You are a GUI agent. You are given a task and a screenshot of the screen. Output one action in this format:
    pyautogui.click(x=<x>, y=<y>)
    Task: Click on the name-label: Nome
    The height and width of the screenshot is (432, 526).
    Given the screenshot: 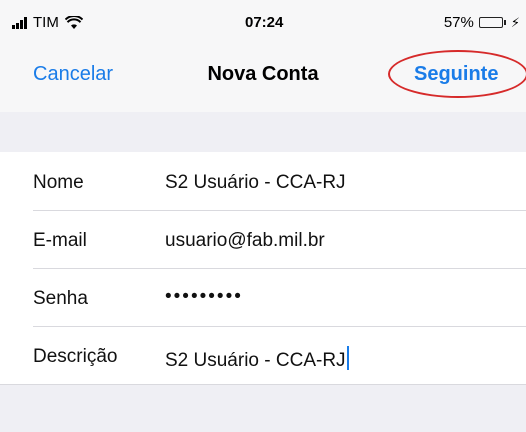 What is the action you would take?
    pyautogui.click(x=58, y=182)
    